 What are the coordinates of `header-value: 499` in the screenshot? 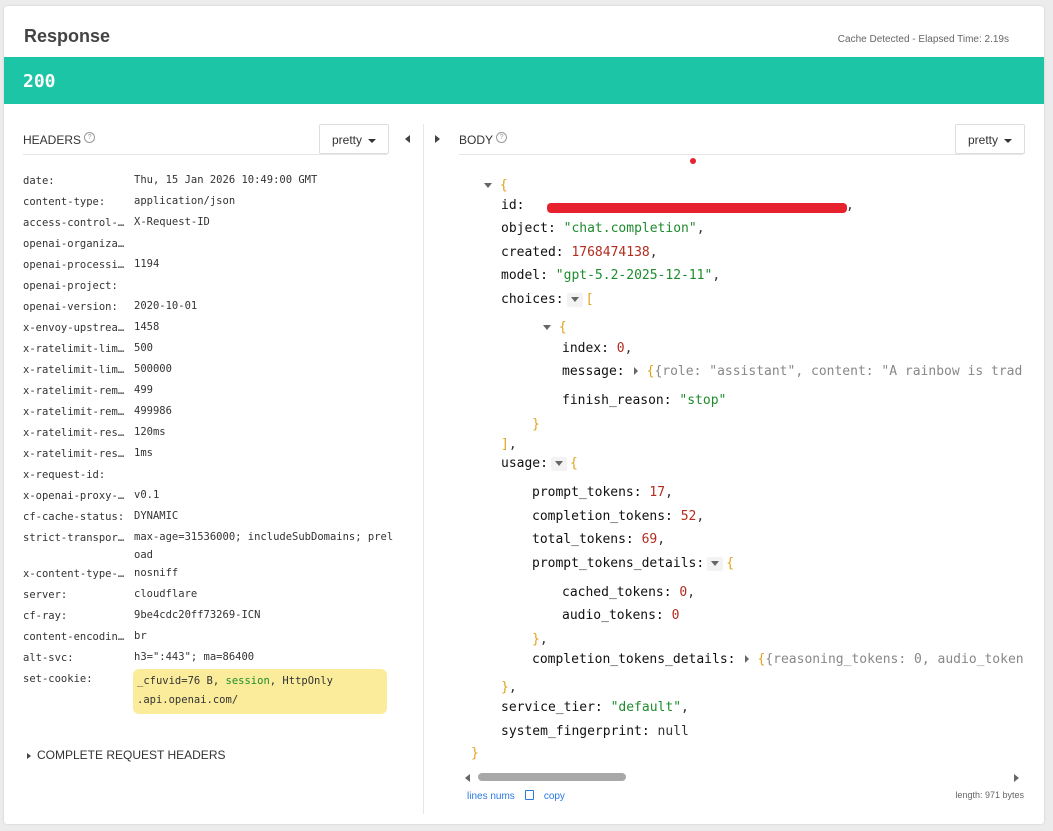 It's located at (266, 391).